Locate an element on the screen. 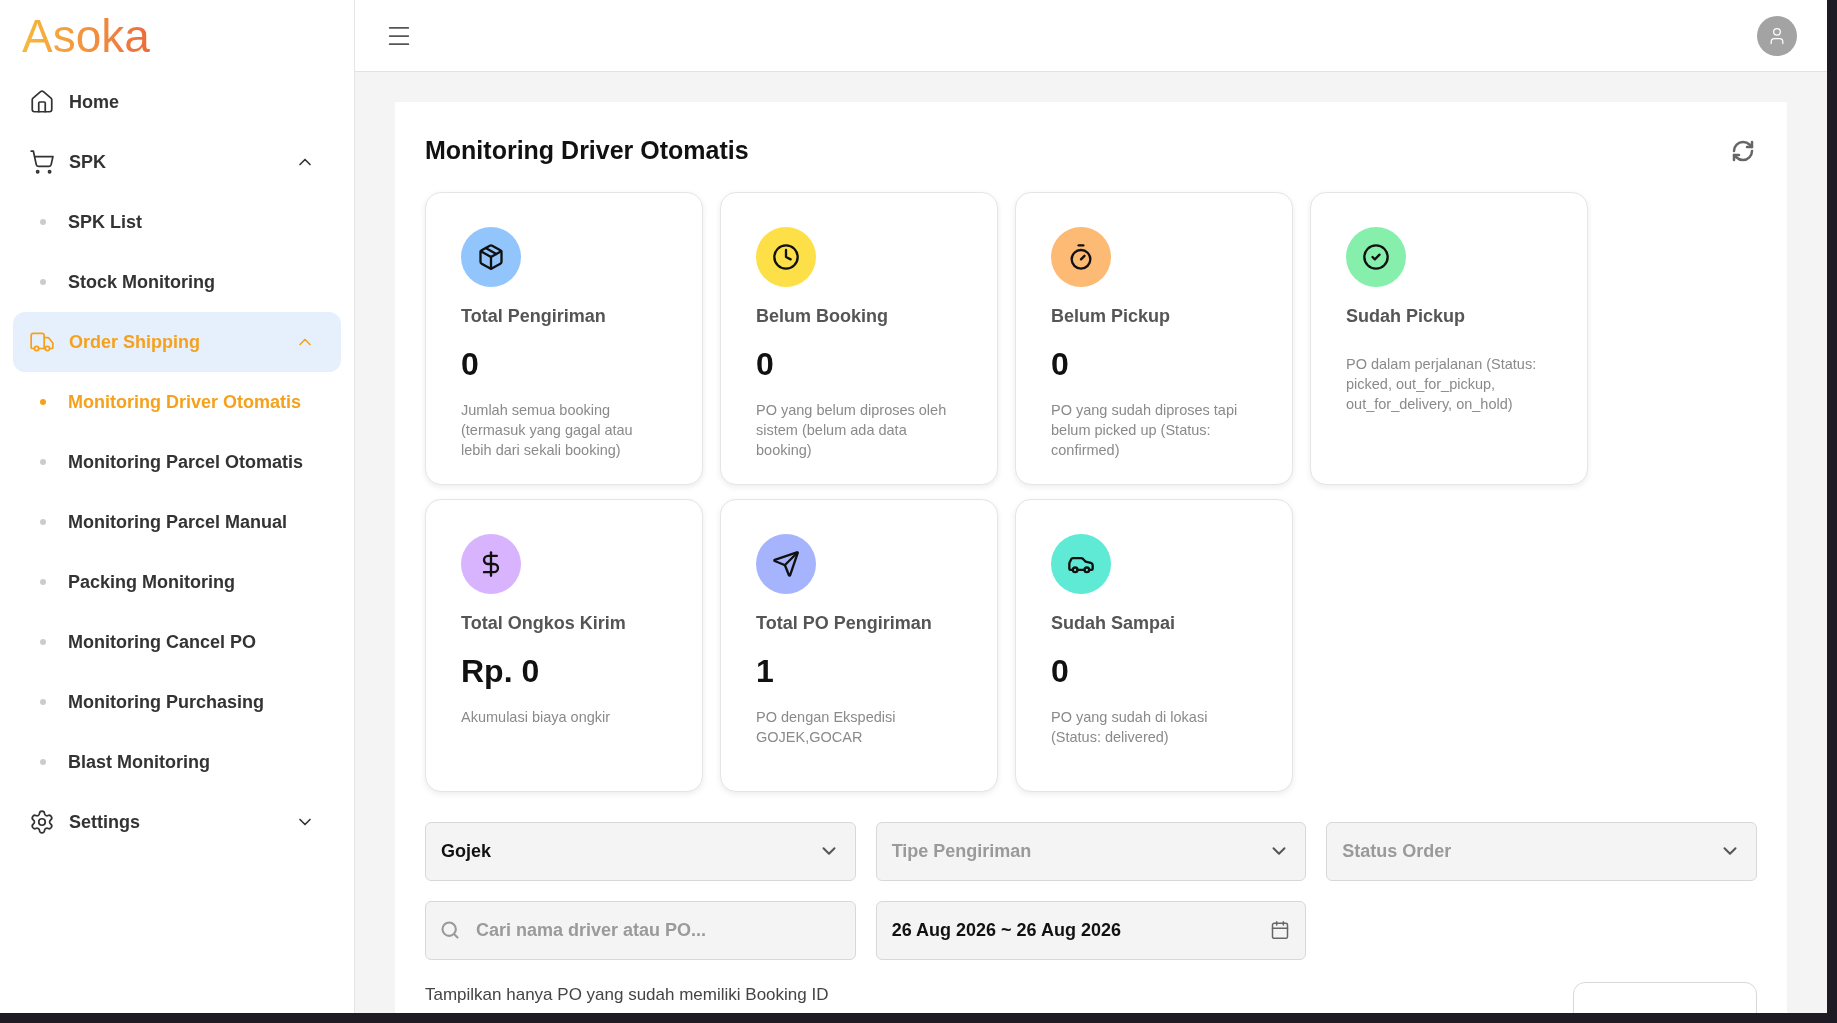 This screenshot has width=1837, height=1023. stat-description: PO dalam perjalanan (Status: picked, out_for_pickup, out_for_delivery, on_hold) is located at coordinates (1442, 384).